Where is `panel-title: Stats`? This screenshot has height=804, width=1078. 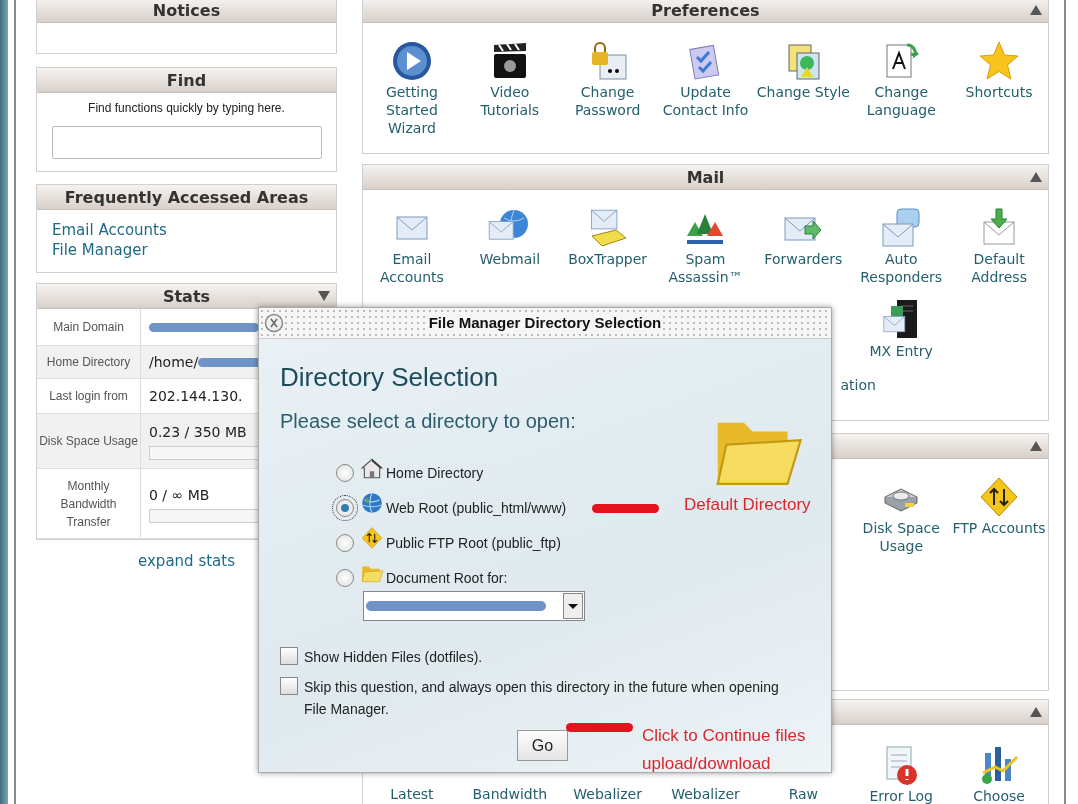
panel-title: Stats is located at coordinates (186, 296).